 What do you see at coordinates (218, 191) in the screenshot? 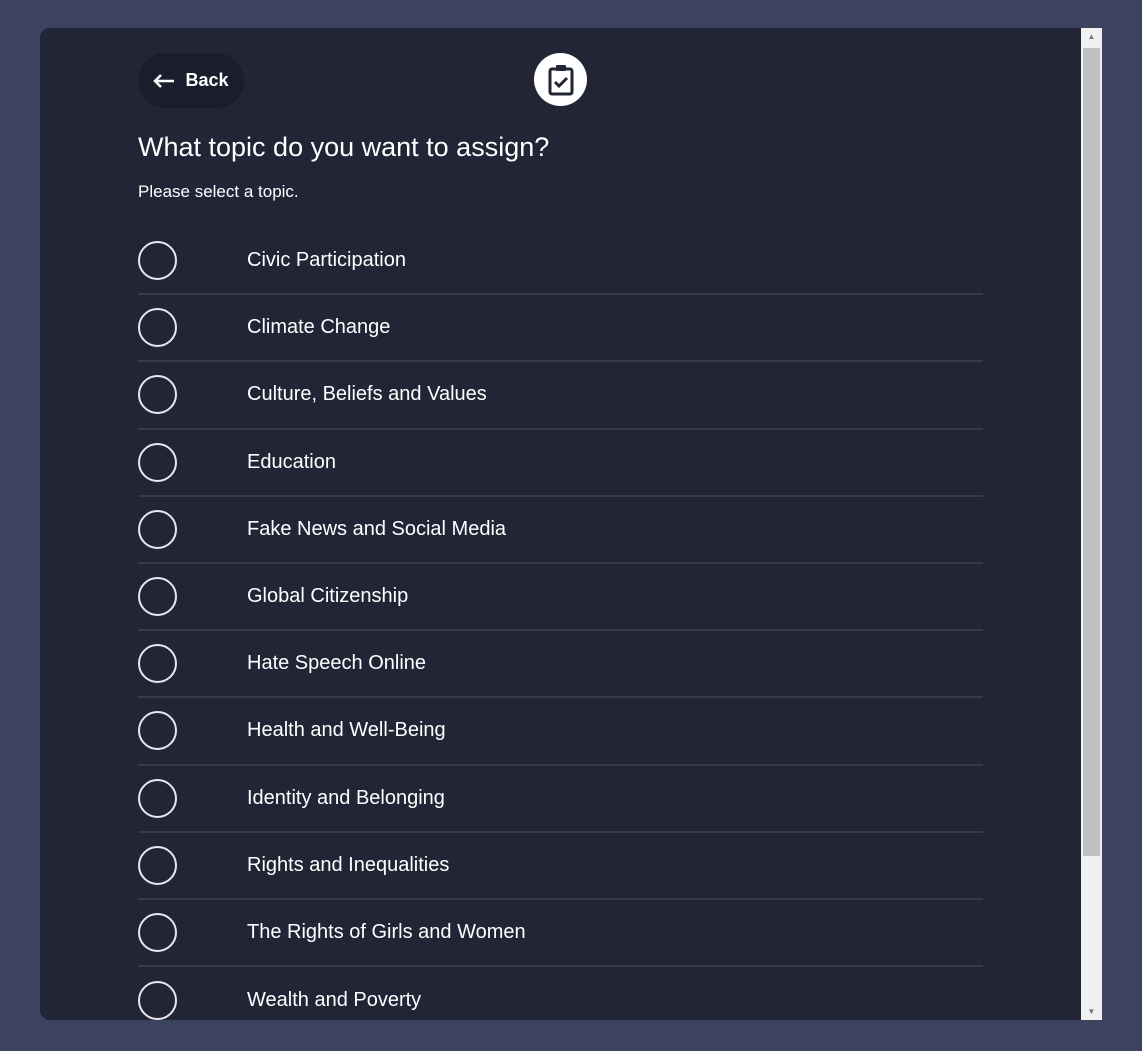
I see `page-subtitle: Please select a topic.` at bounding box center [218, 191].